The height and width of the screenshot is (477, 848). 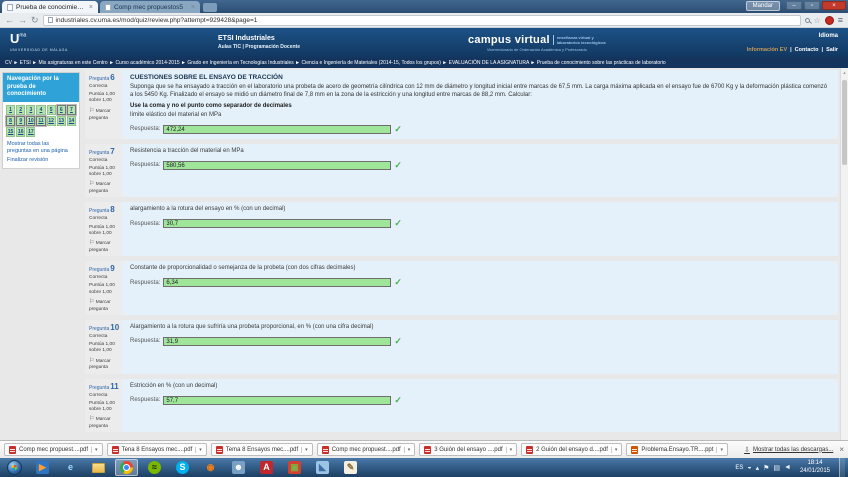 I want to click on scrollbar-up-arrow: ▲, so click(x=844, y=73).